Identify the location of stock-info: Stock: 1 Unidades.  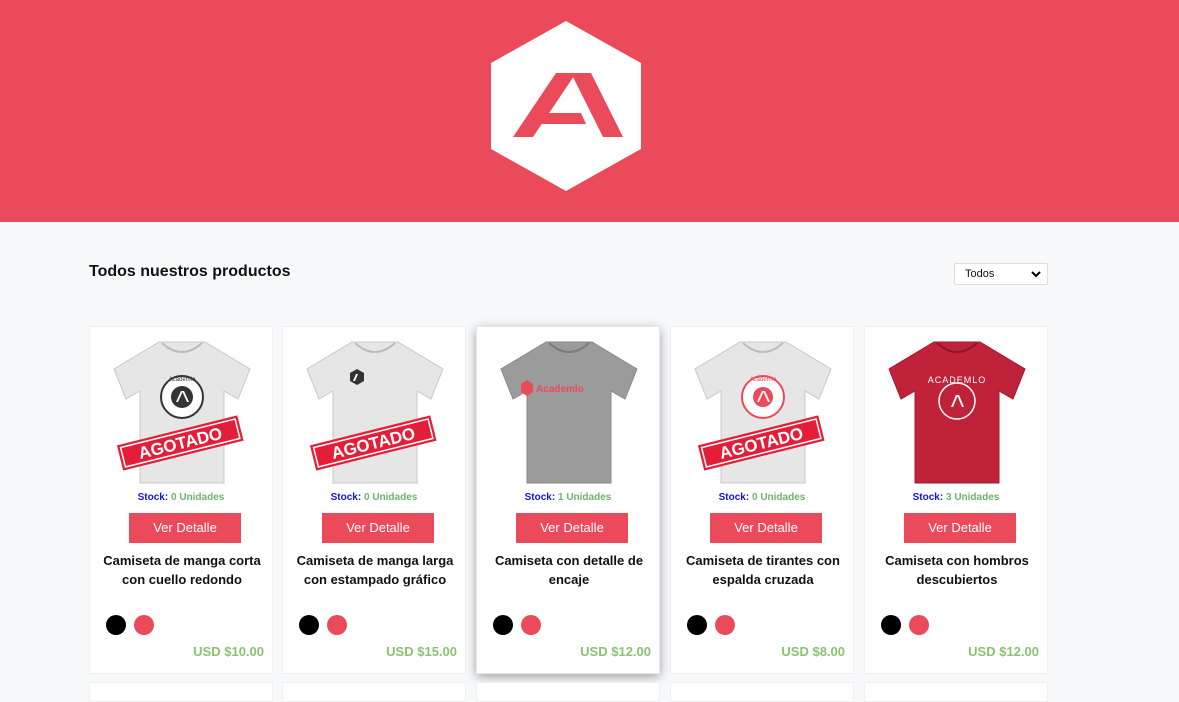
(568, 497).